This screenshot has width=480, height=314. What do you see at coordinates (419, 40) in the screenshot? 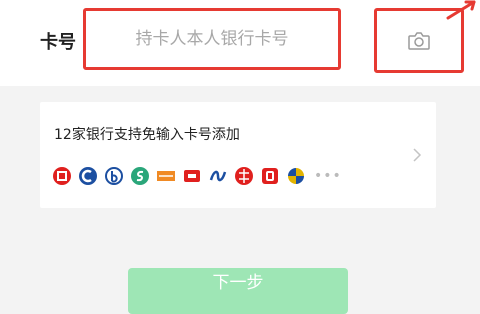
I see `camera-icon` at bounding box center [419, 40].